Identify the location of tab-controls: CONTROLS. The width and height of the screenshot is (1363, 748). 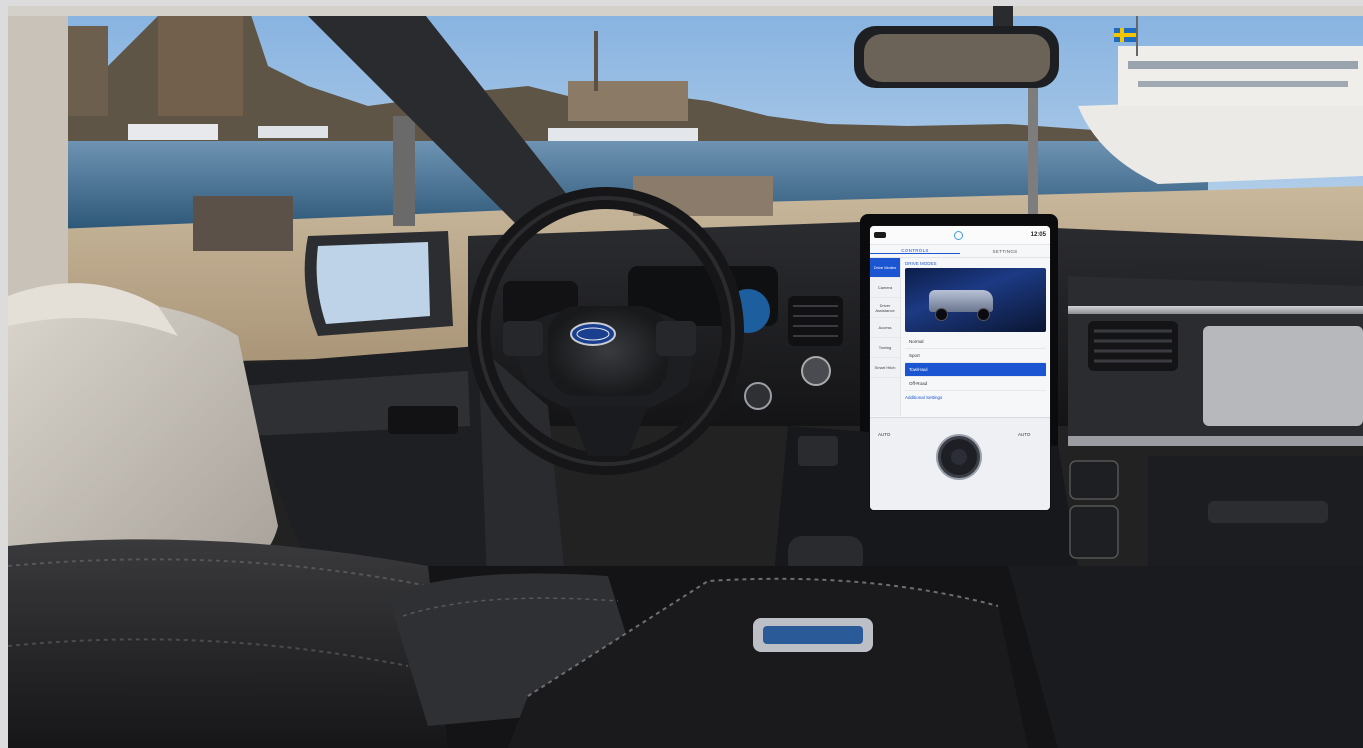
(915, 251).